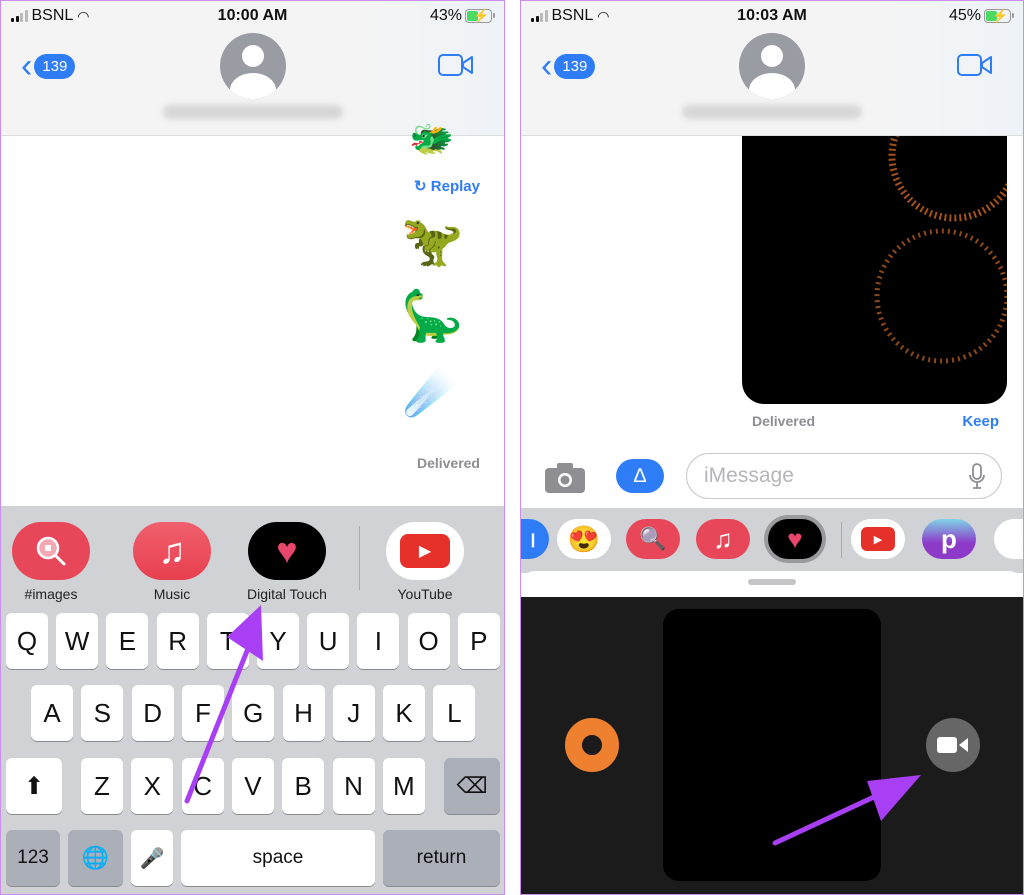  Describe the element at coordinates (565, 478) in the screenshot. I see `camera-icon` at that location.